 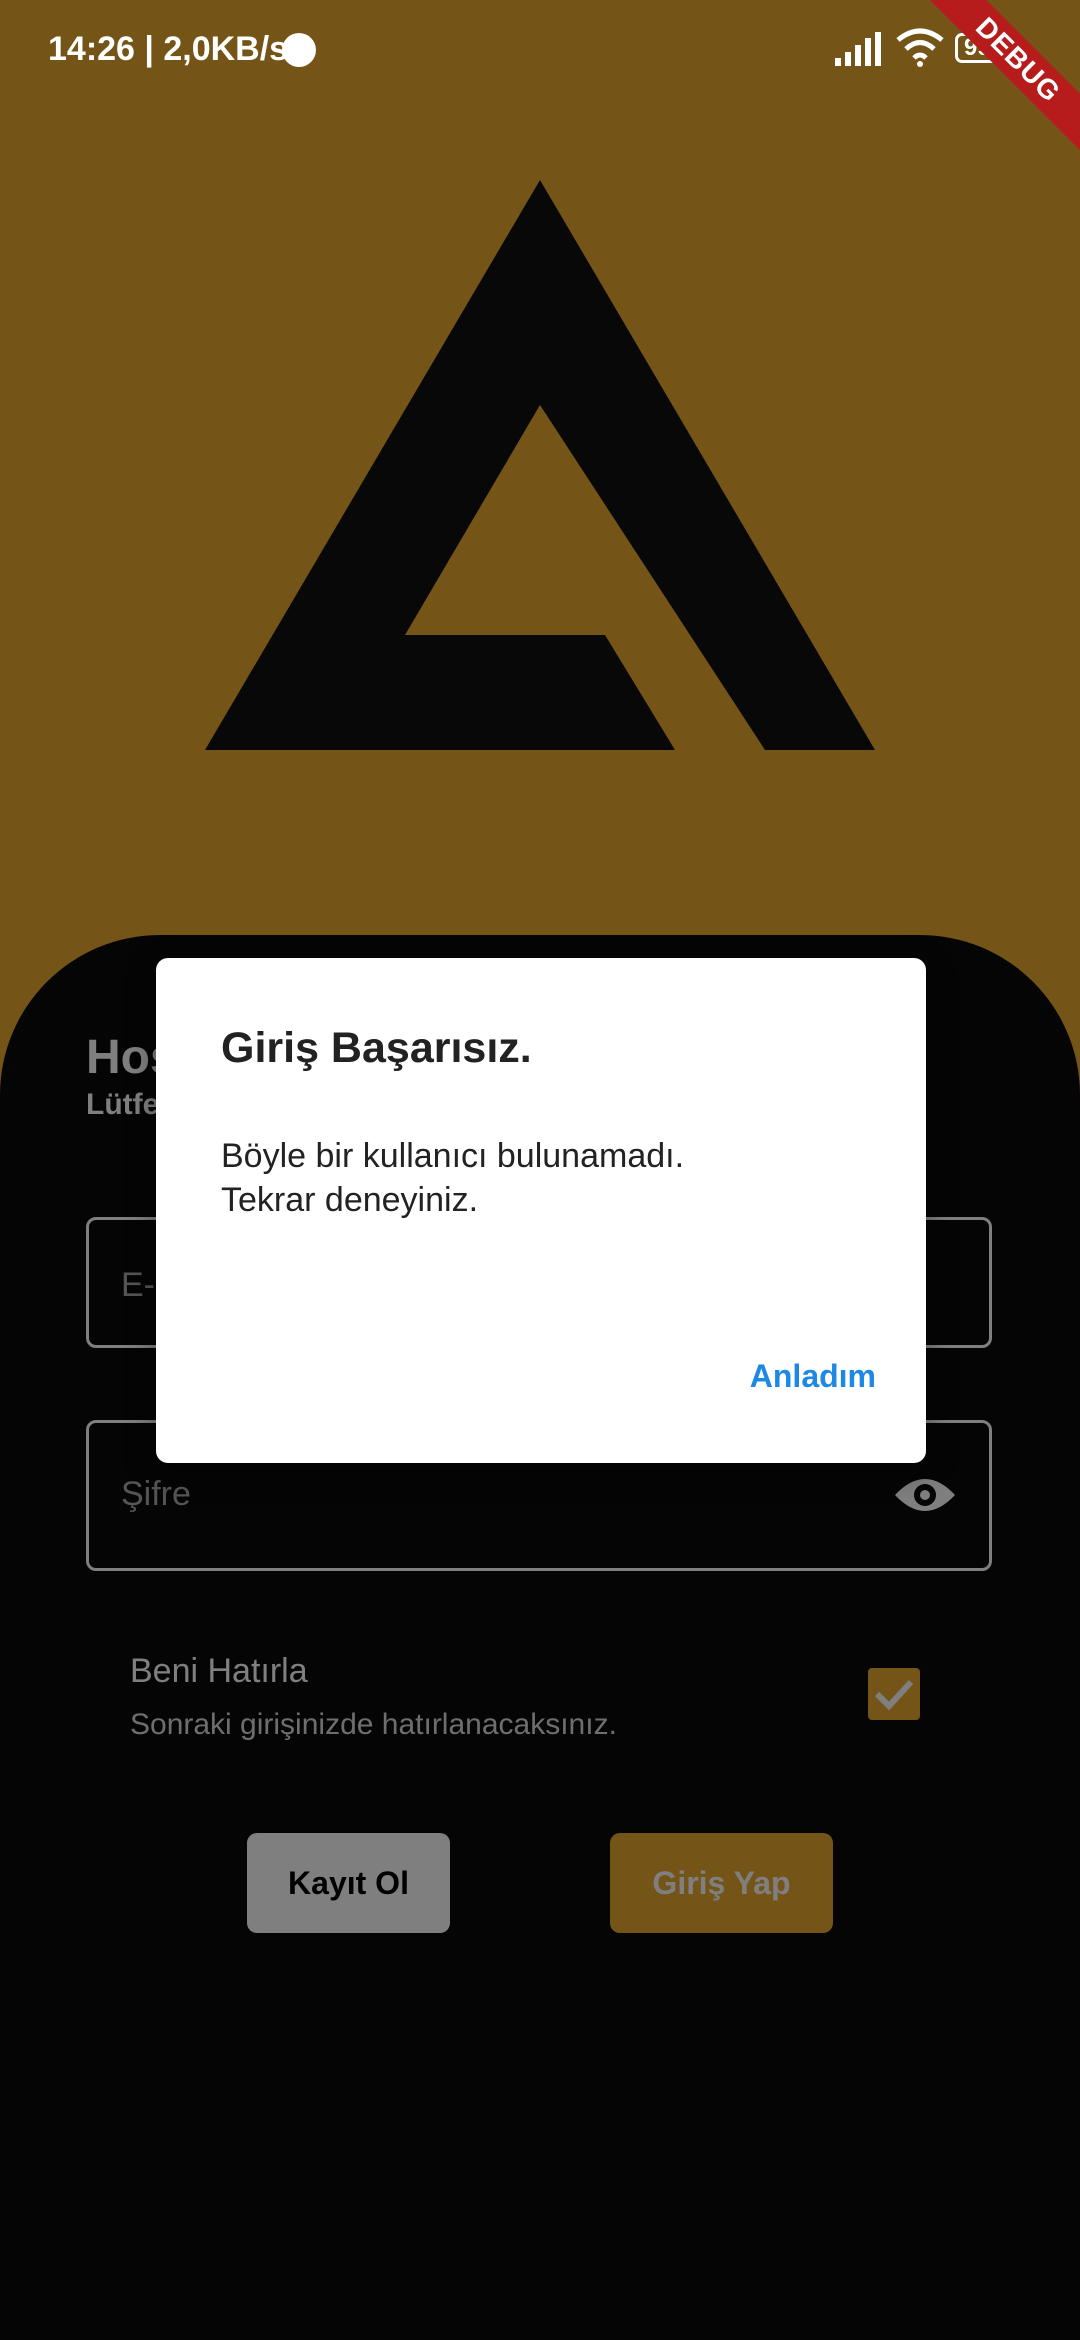 What do you see at coordinates (168, 49) in the screenshot?
I see `status-time-speed: 14:26 | 2,0KB/s` at bounding box center [168, 49].